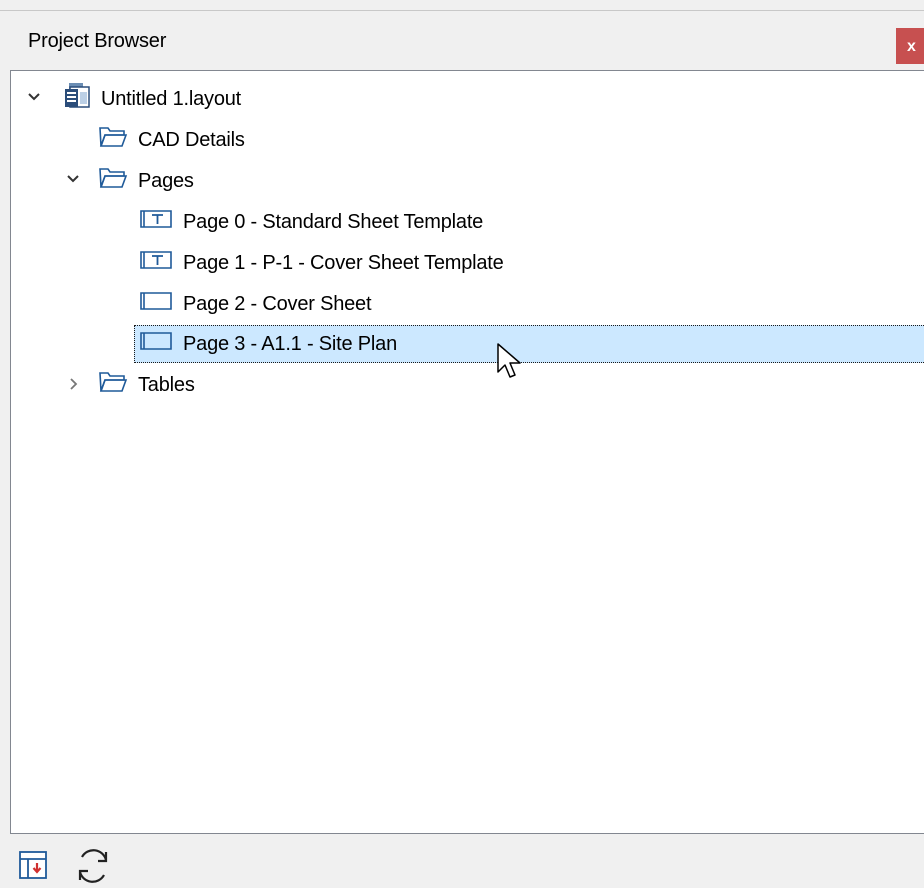 Image resolution: width=924 pixels, height=888 pixels. What do you see at coordinates (343, 262) in the screenshot?
I see `tree-item-label: Page 1 - P-1 - Cover Sheet Template` at bounding box center [343, 262].